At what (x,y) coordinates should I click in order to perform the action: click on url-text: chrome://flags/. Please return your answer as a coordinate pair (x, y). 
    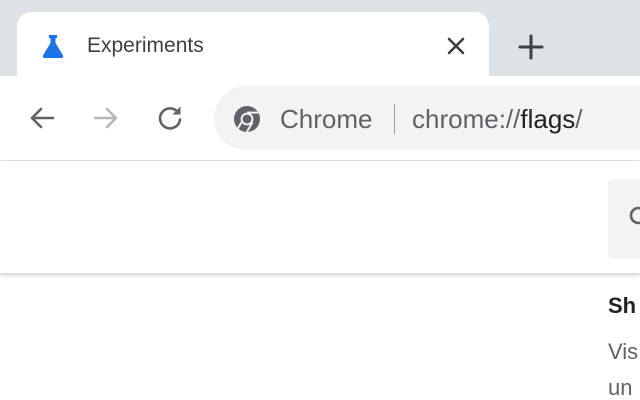
    Looking at the image, I should click on (497, 119).